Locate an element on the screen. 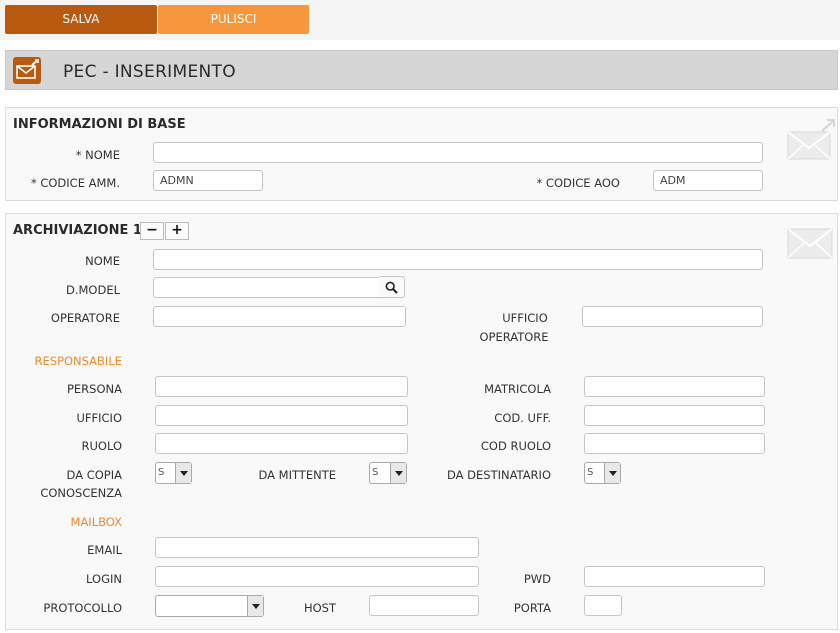  persona-label: PERSONA is located at coordinates (94, 389).